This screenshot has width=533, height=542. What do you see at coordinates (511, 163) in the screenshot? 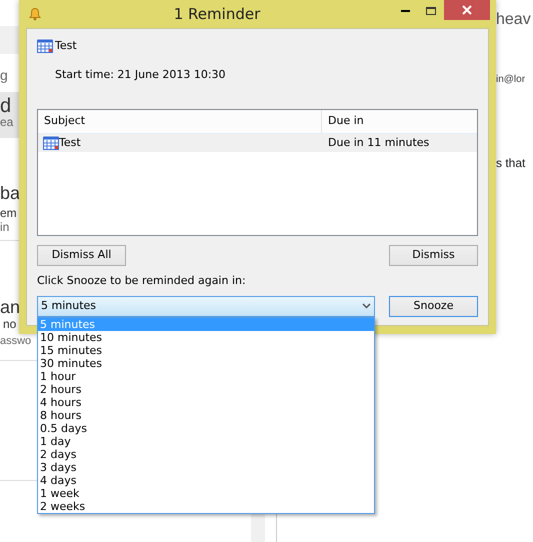
I see `background-text: s that` at bounding box center [511, 163].